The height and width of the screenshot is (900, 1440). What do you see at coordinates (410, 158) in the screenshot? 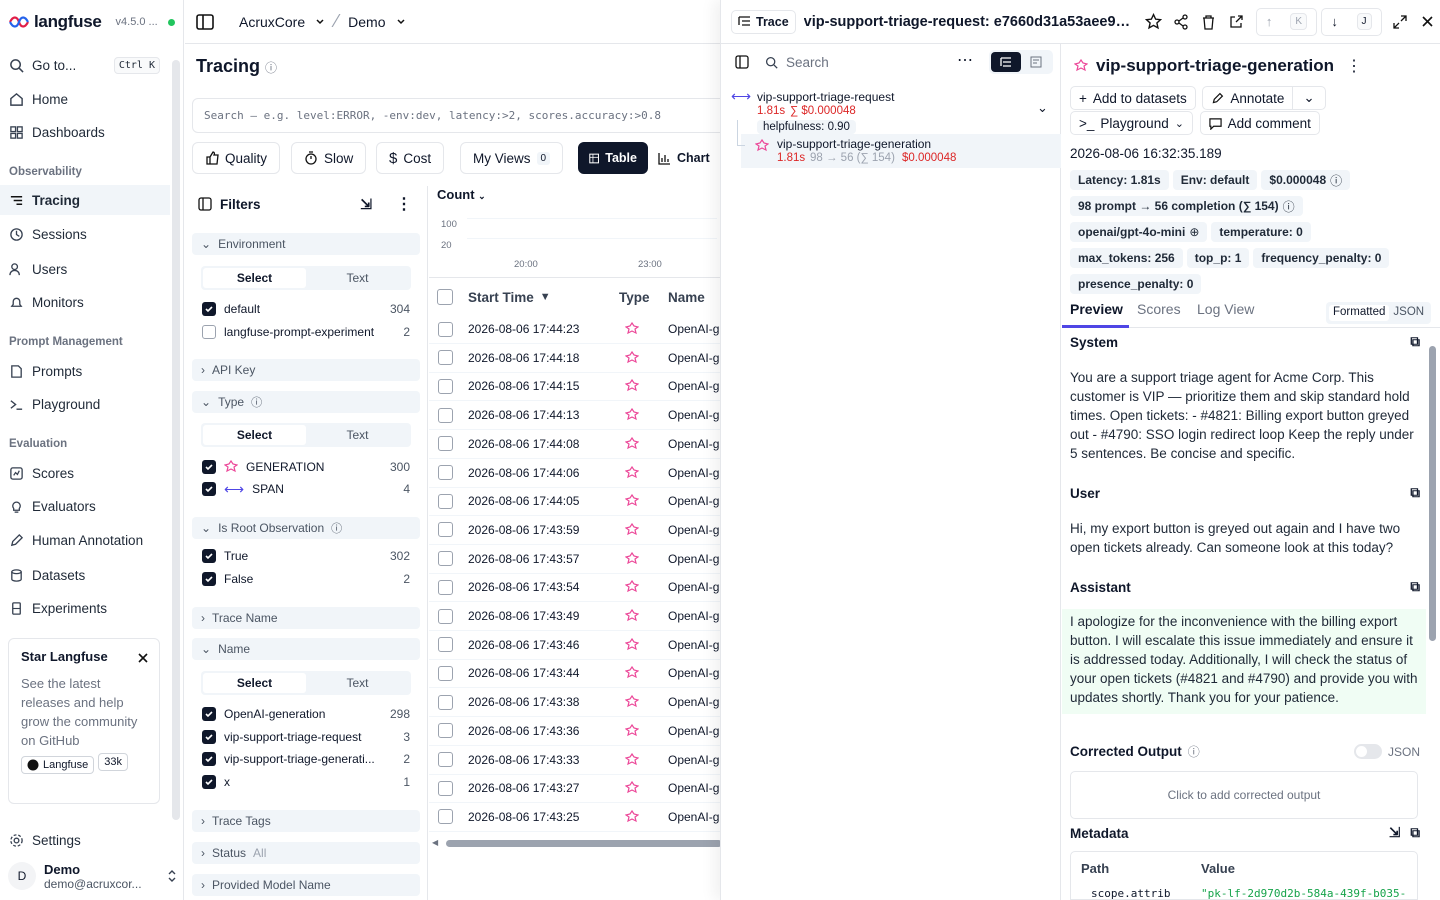
I see `cost-preset-button: $ Cost` at bounding box center [410, 158].